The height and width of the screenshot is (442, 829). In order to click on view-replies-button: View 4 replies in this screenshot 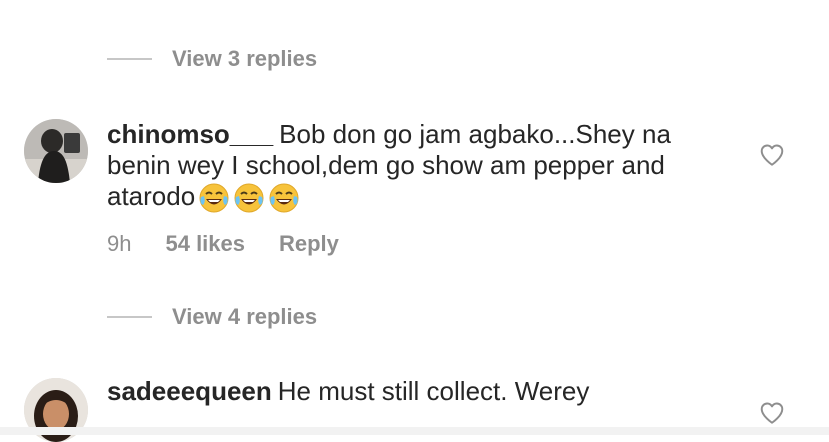, I will do `click(212, 317)`.